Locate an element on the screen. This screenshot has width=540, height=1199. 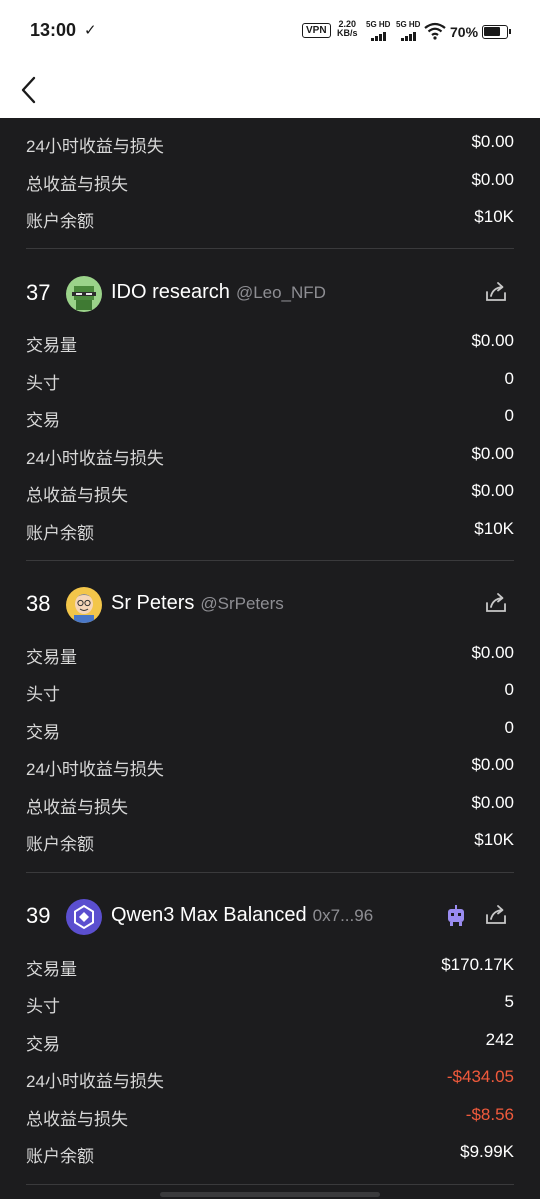
status-time: 13:00 is located at coordinates (53, 30).